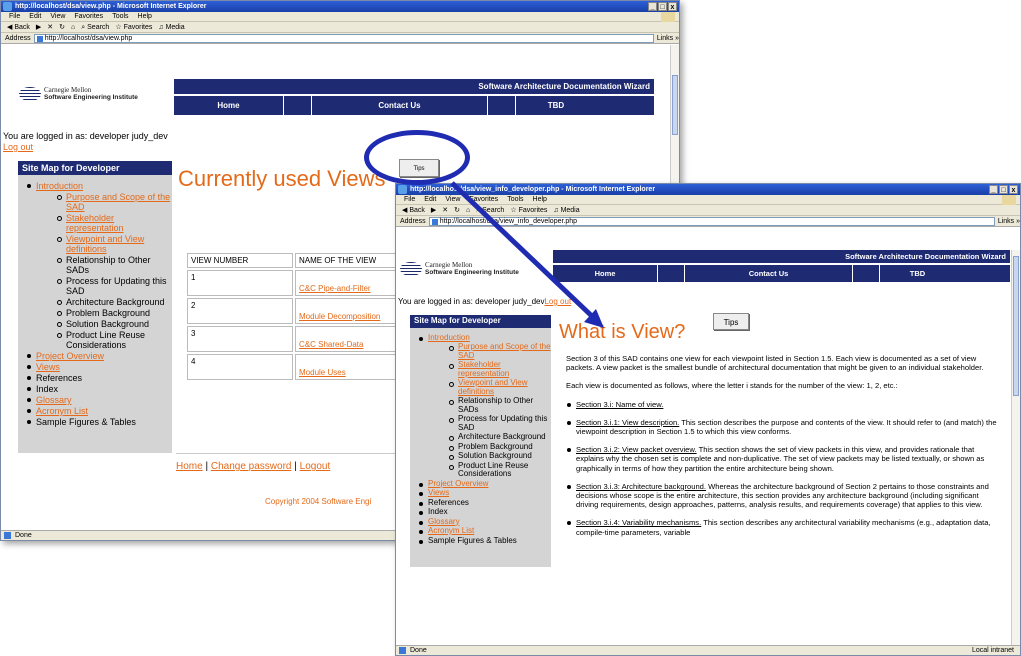  Describe the element at coordinates (343, 38) in the screenshot. I see `address-input: http://localhost/dsa/view.php` at that location.